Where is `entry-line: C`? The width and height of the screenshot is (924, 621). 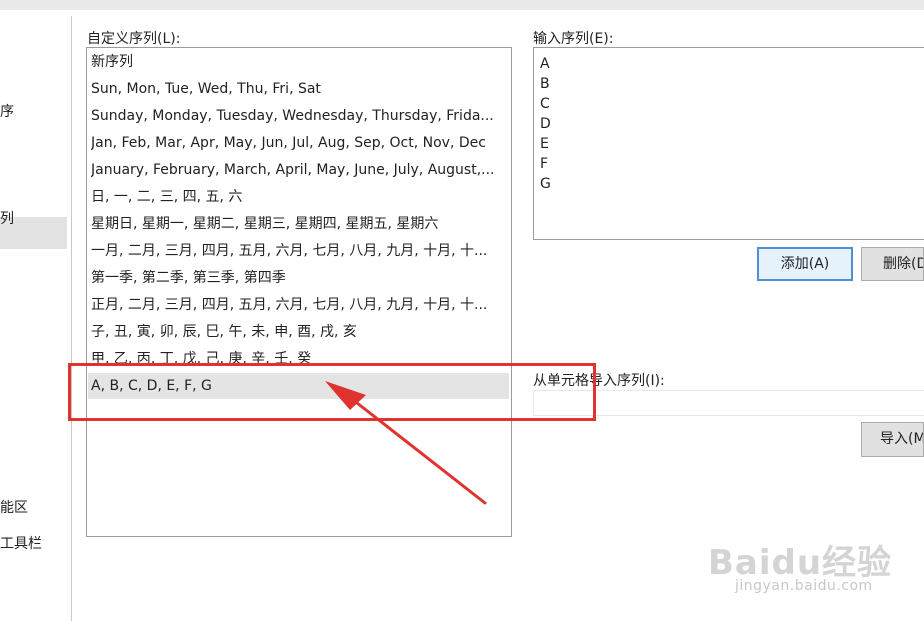 entry-line: C is located at coordinates (545, 104).